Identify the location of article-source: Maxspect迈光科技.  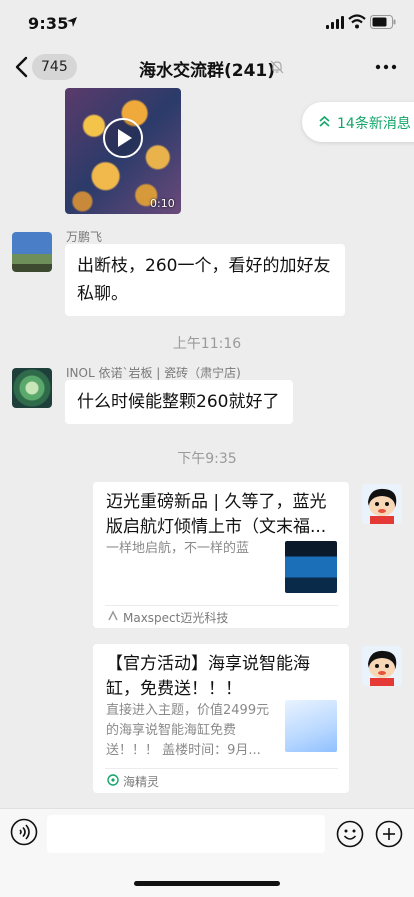
(176, 618).